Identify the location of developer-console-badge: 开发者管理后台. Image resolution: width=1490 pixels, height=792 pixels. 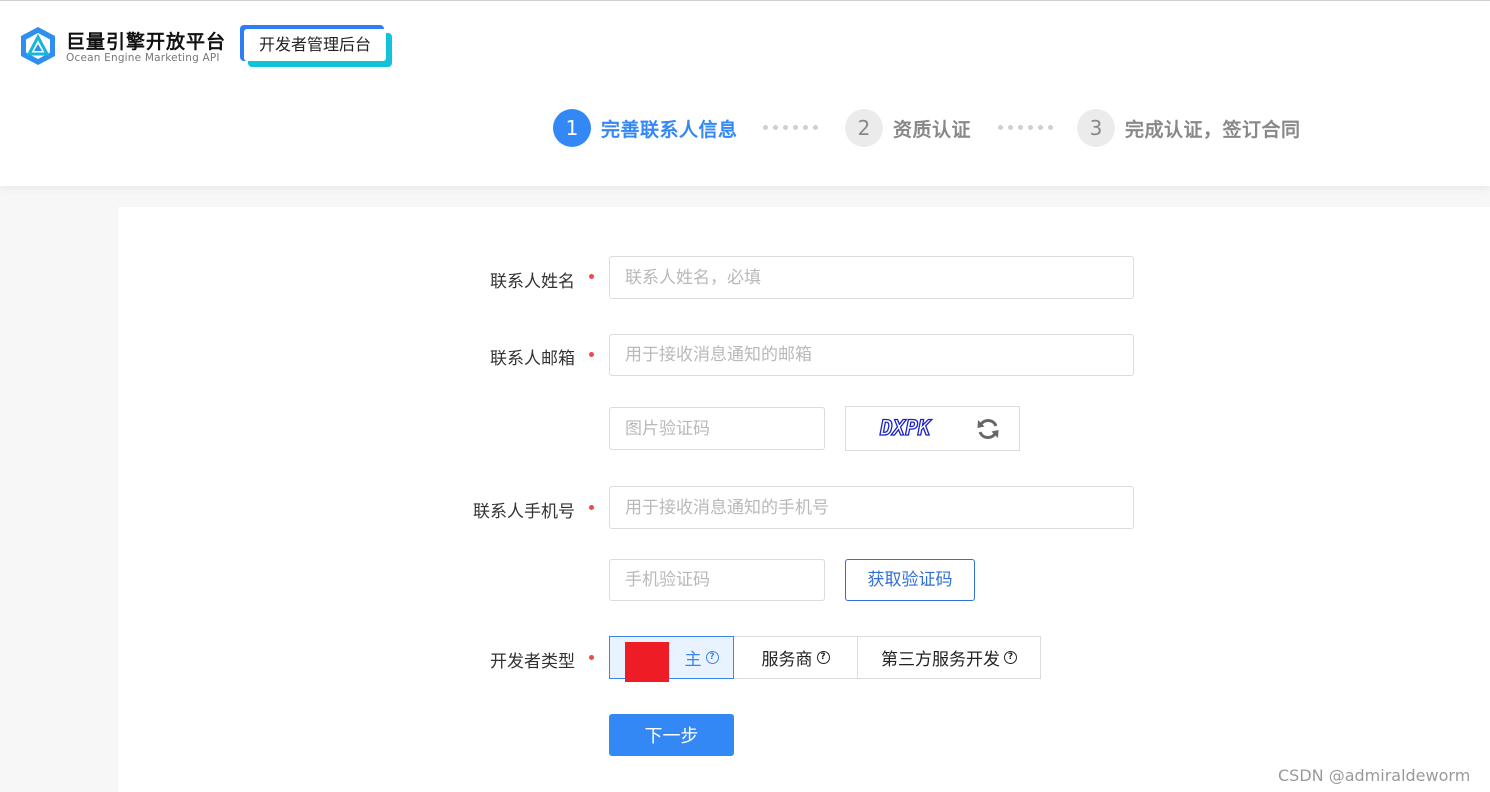
(316, 46).